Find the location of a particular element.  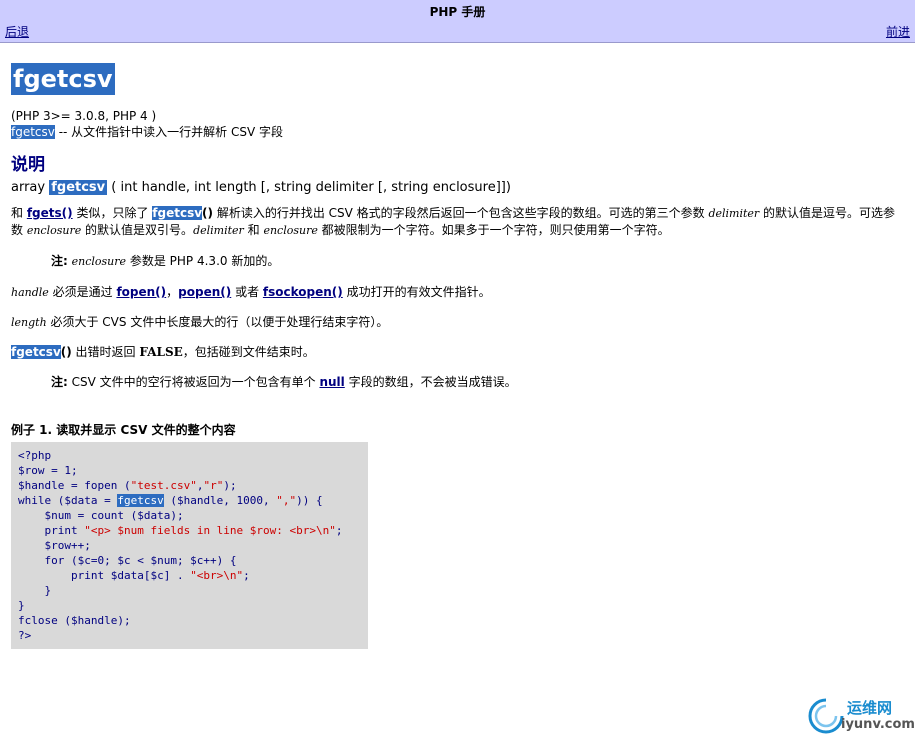

code-line: print $data[$c] . "<br>\n"; is located at coordinates (134, 575).